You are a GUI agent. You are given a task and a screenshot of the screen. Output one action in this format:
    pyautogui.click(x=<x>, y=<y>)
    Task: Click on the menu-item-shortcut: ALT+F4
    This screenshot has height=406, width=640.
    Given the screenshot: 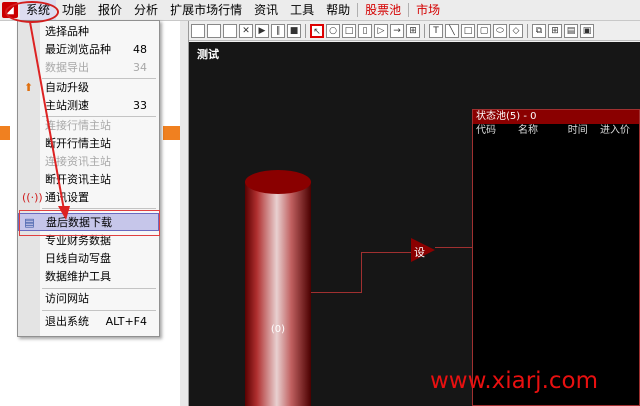 What is the action you would take?
    pyautogui.click(x=126, y=321)
    